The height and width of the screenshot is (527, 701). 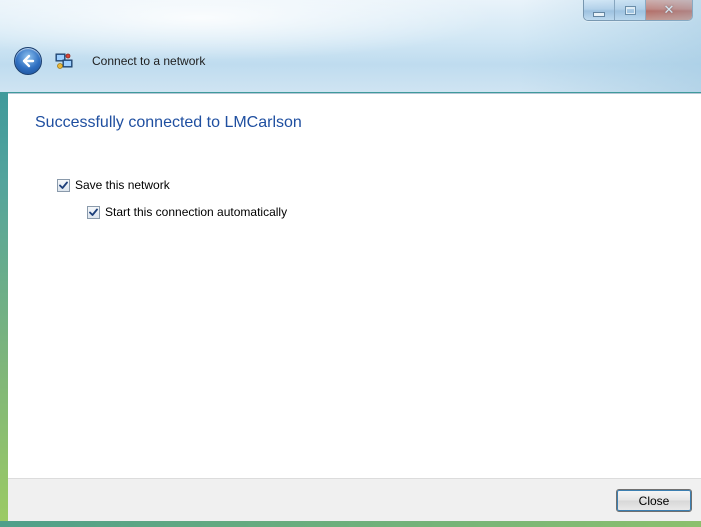 I want to click on maximize-icon, so click(x=630, y=10).